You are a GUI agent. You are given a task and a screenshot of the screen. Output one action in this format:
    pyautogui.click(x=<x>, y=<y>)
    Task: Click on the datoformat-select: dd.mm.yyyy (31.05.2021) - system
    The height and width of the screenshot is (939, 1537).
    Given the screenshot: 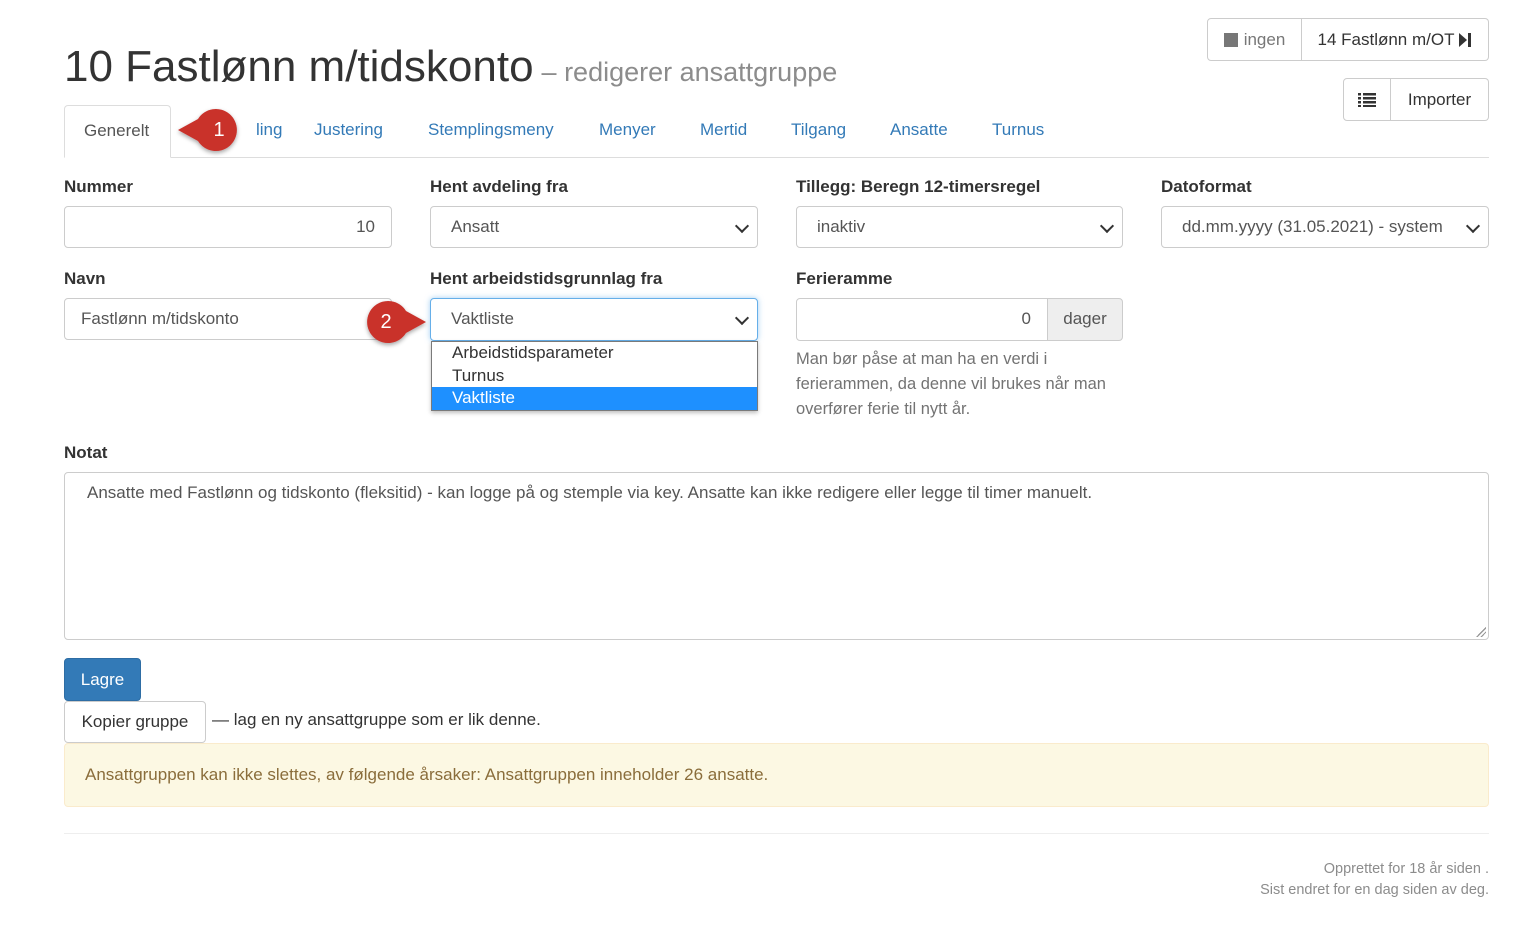 What is the action you would take?
    pyautogui.click(x=1325, y=227)
    